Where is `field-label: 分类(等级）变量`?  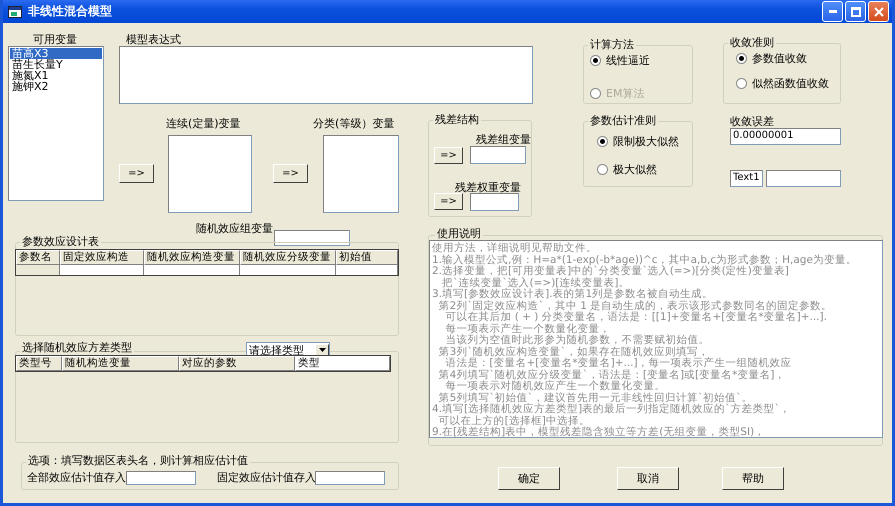
field-label: 分类(等级）变量 is located at coordinates (353, 123).